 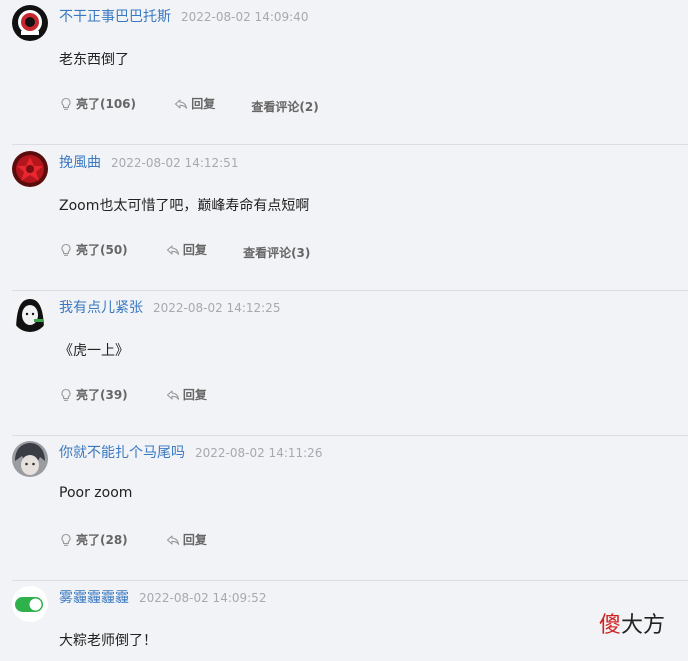 I want to click on watermark: 傻大方, so click(x=632, y=623).